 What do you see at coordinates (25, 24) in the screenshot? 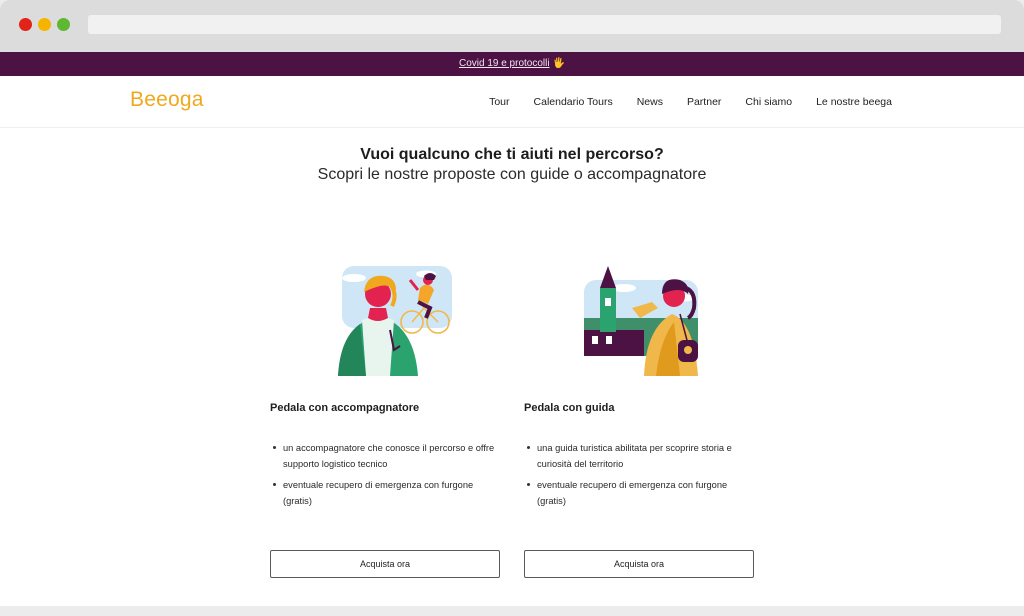
I see `close-window-button` at bounding box center [25, 24].